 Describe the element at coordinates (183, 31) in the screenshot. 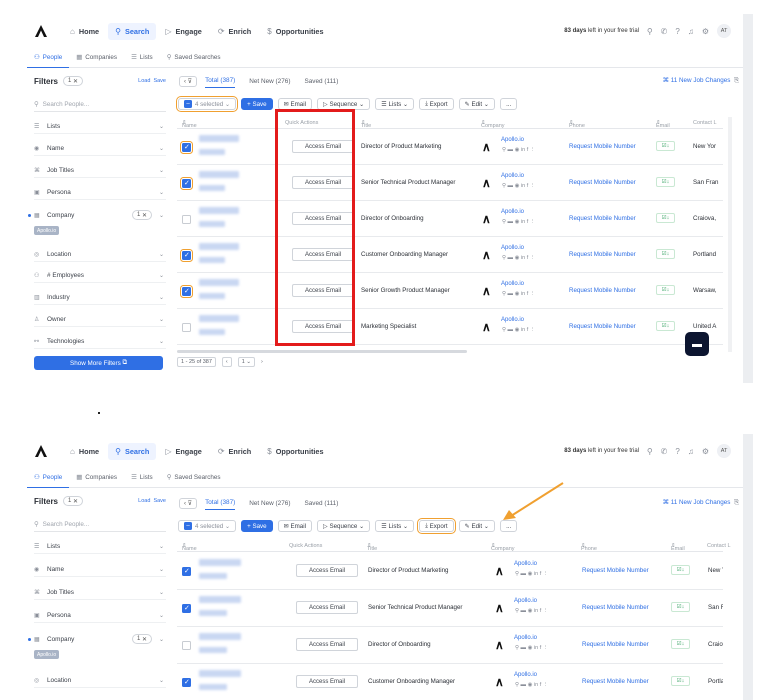

I see `nav-engage: ▷ Engage` at that location.